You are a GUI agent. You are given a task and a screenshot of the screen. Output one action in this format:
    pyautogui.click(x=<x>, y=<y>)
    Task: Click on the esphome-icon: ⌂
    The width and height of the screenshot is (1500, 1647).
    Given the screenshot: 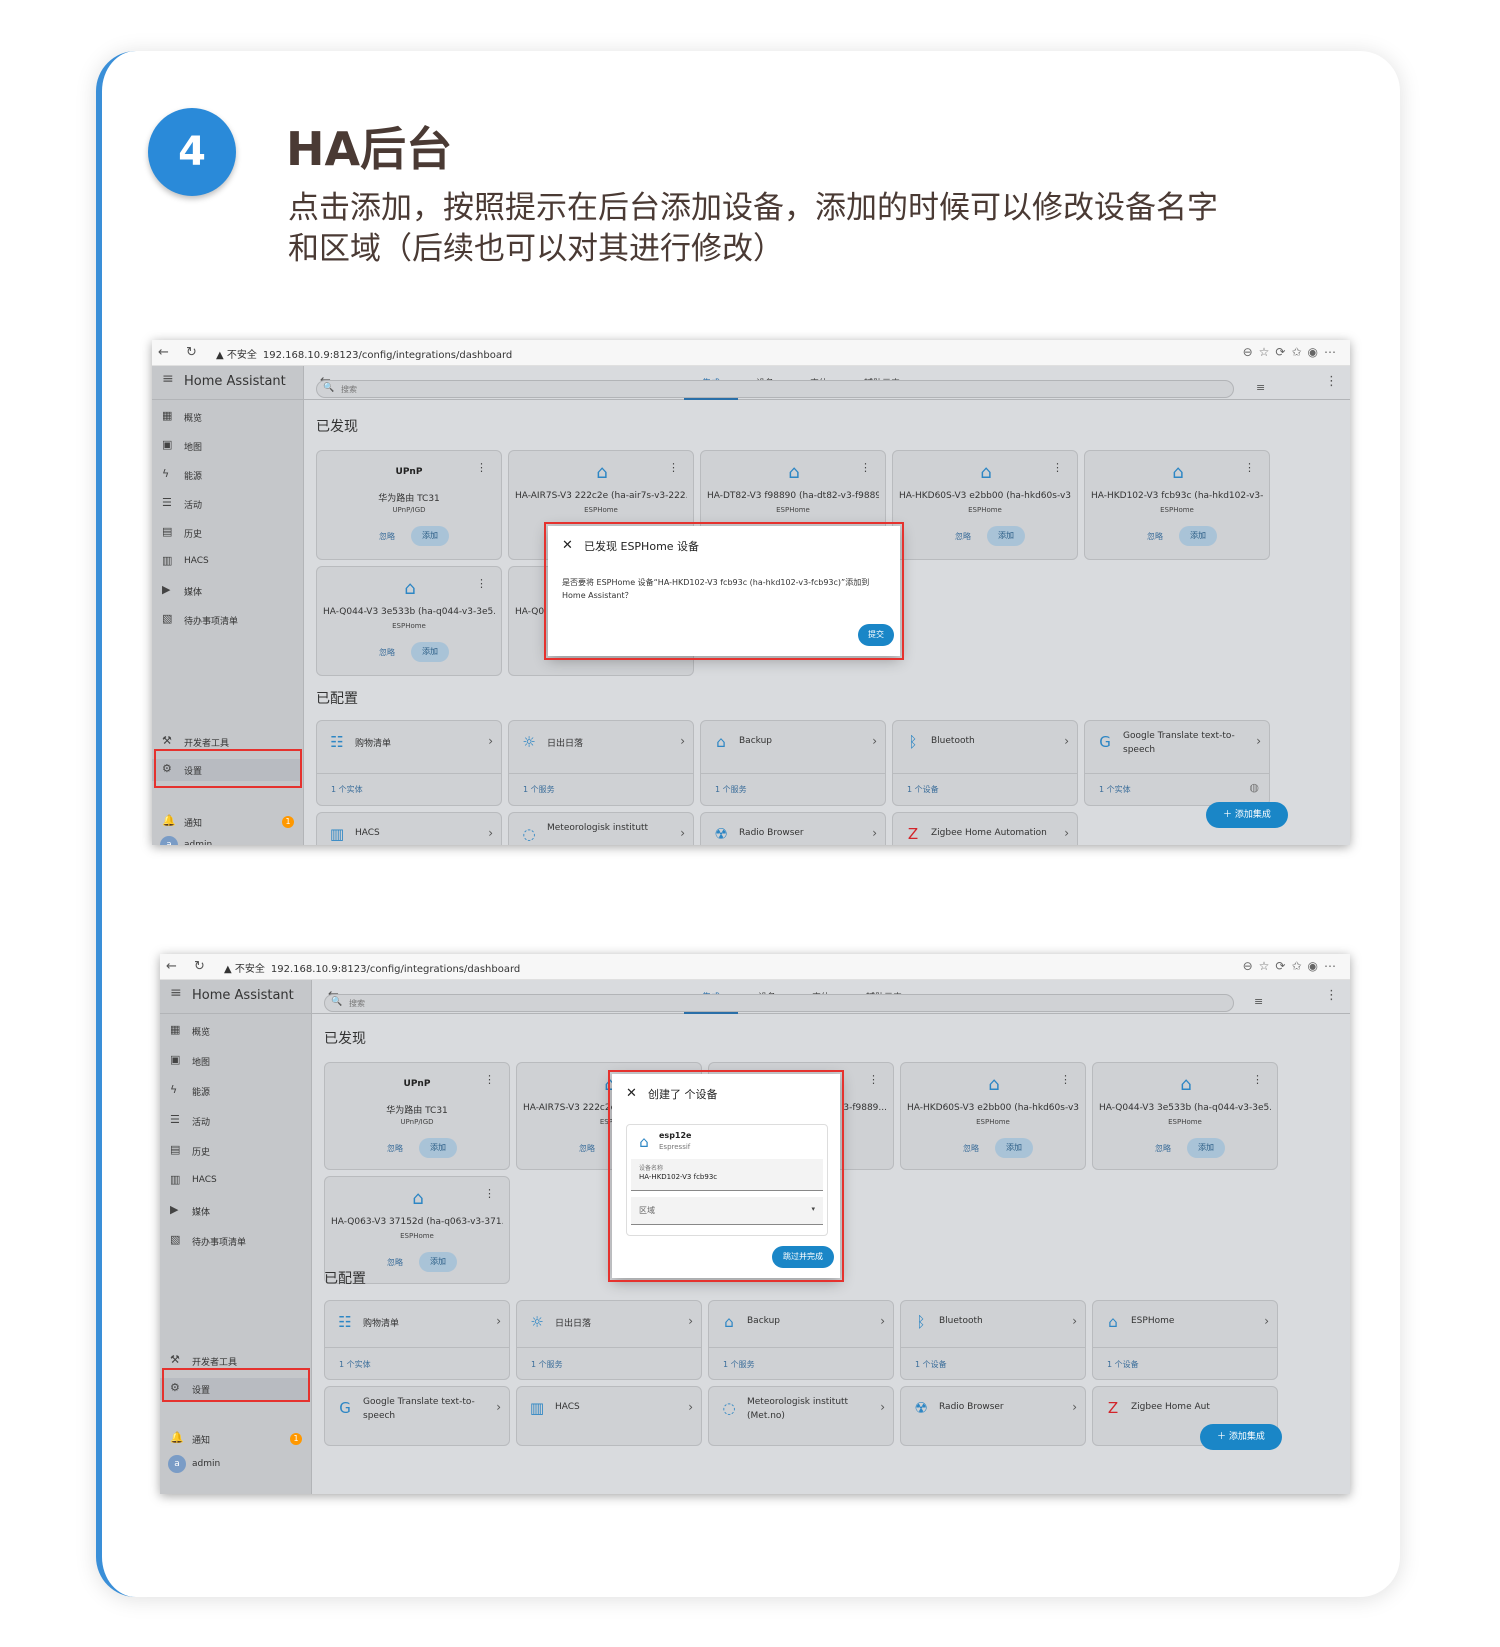 What is the action you would take?
    pyautogui.click(x=994, y=1084)
    